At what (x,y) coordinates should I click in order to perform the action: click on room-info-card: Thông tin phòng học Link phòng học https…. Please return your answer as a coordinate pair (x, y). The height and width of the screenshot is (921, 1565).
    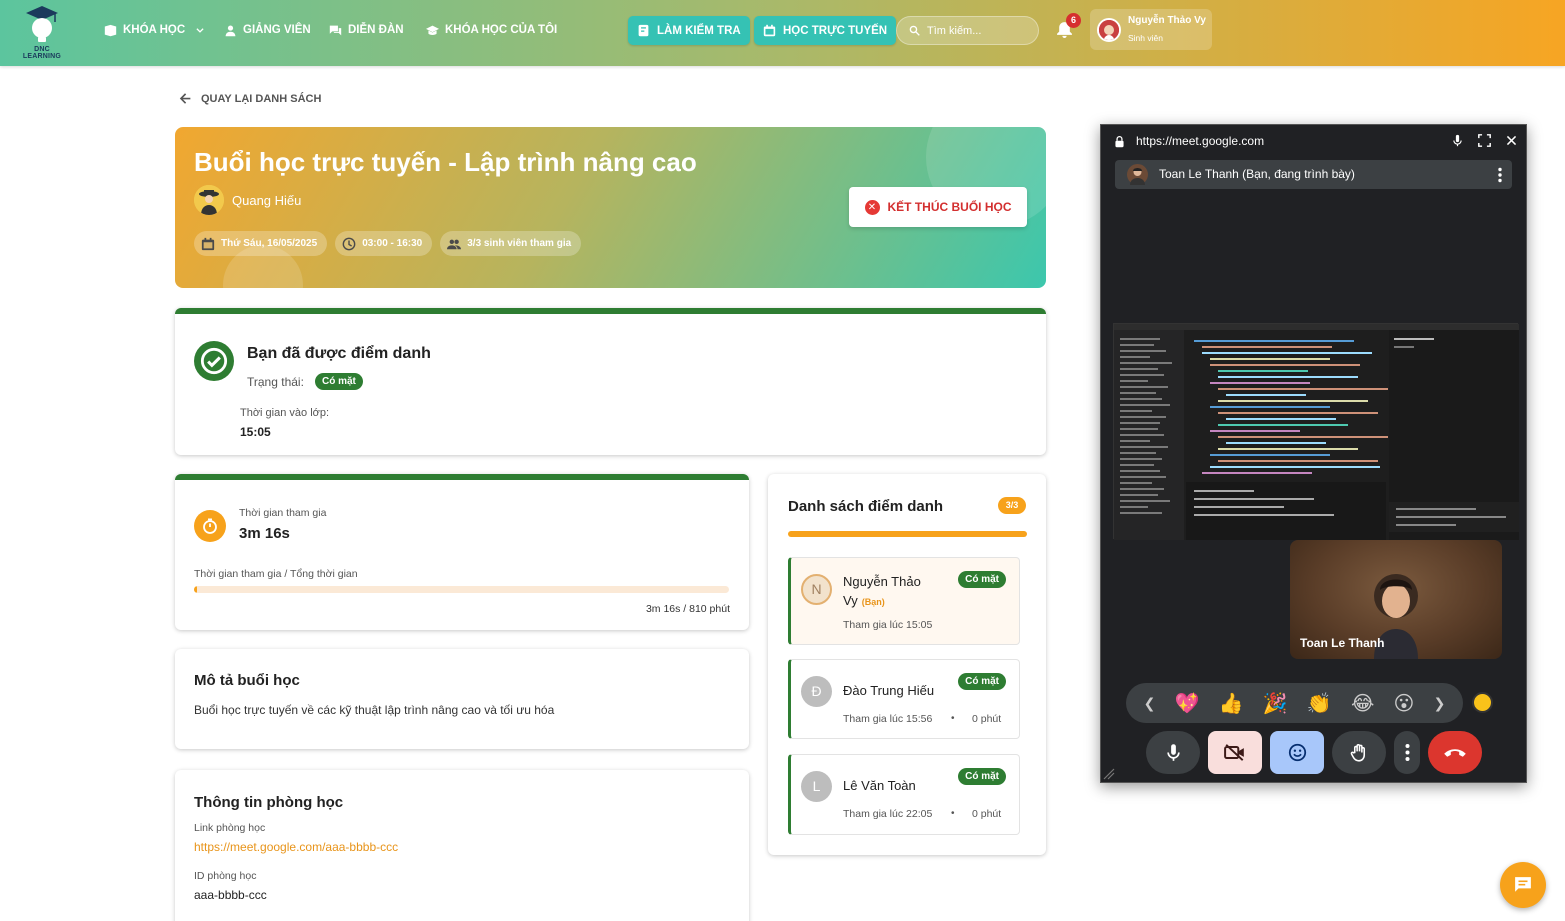
    Looking at the image, I should click on (462, 845).